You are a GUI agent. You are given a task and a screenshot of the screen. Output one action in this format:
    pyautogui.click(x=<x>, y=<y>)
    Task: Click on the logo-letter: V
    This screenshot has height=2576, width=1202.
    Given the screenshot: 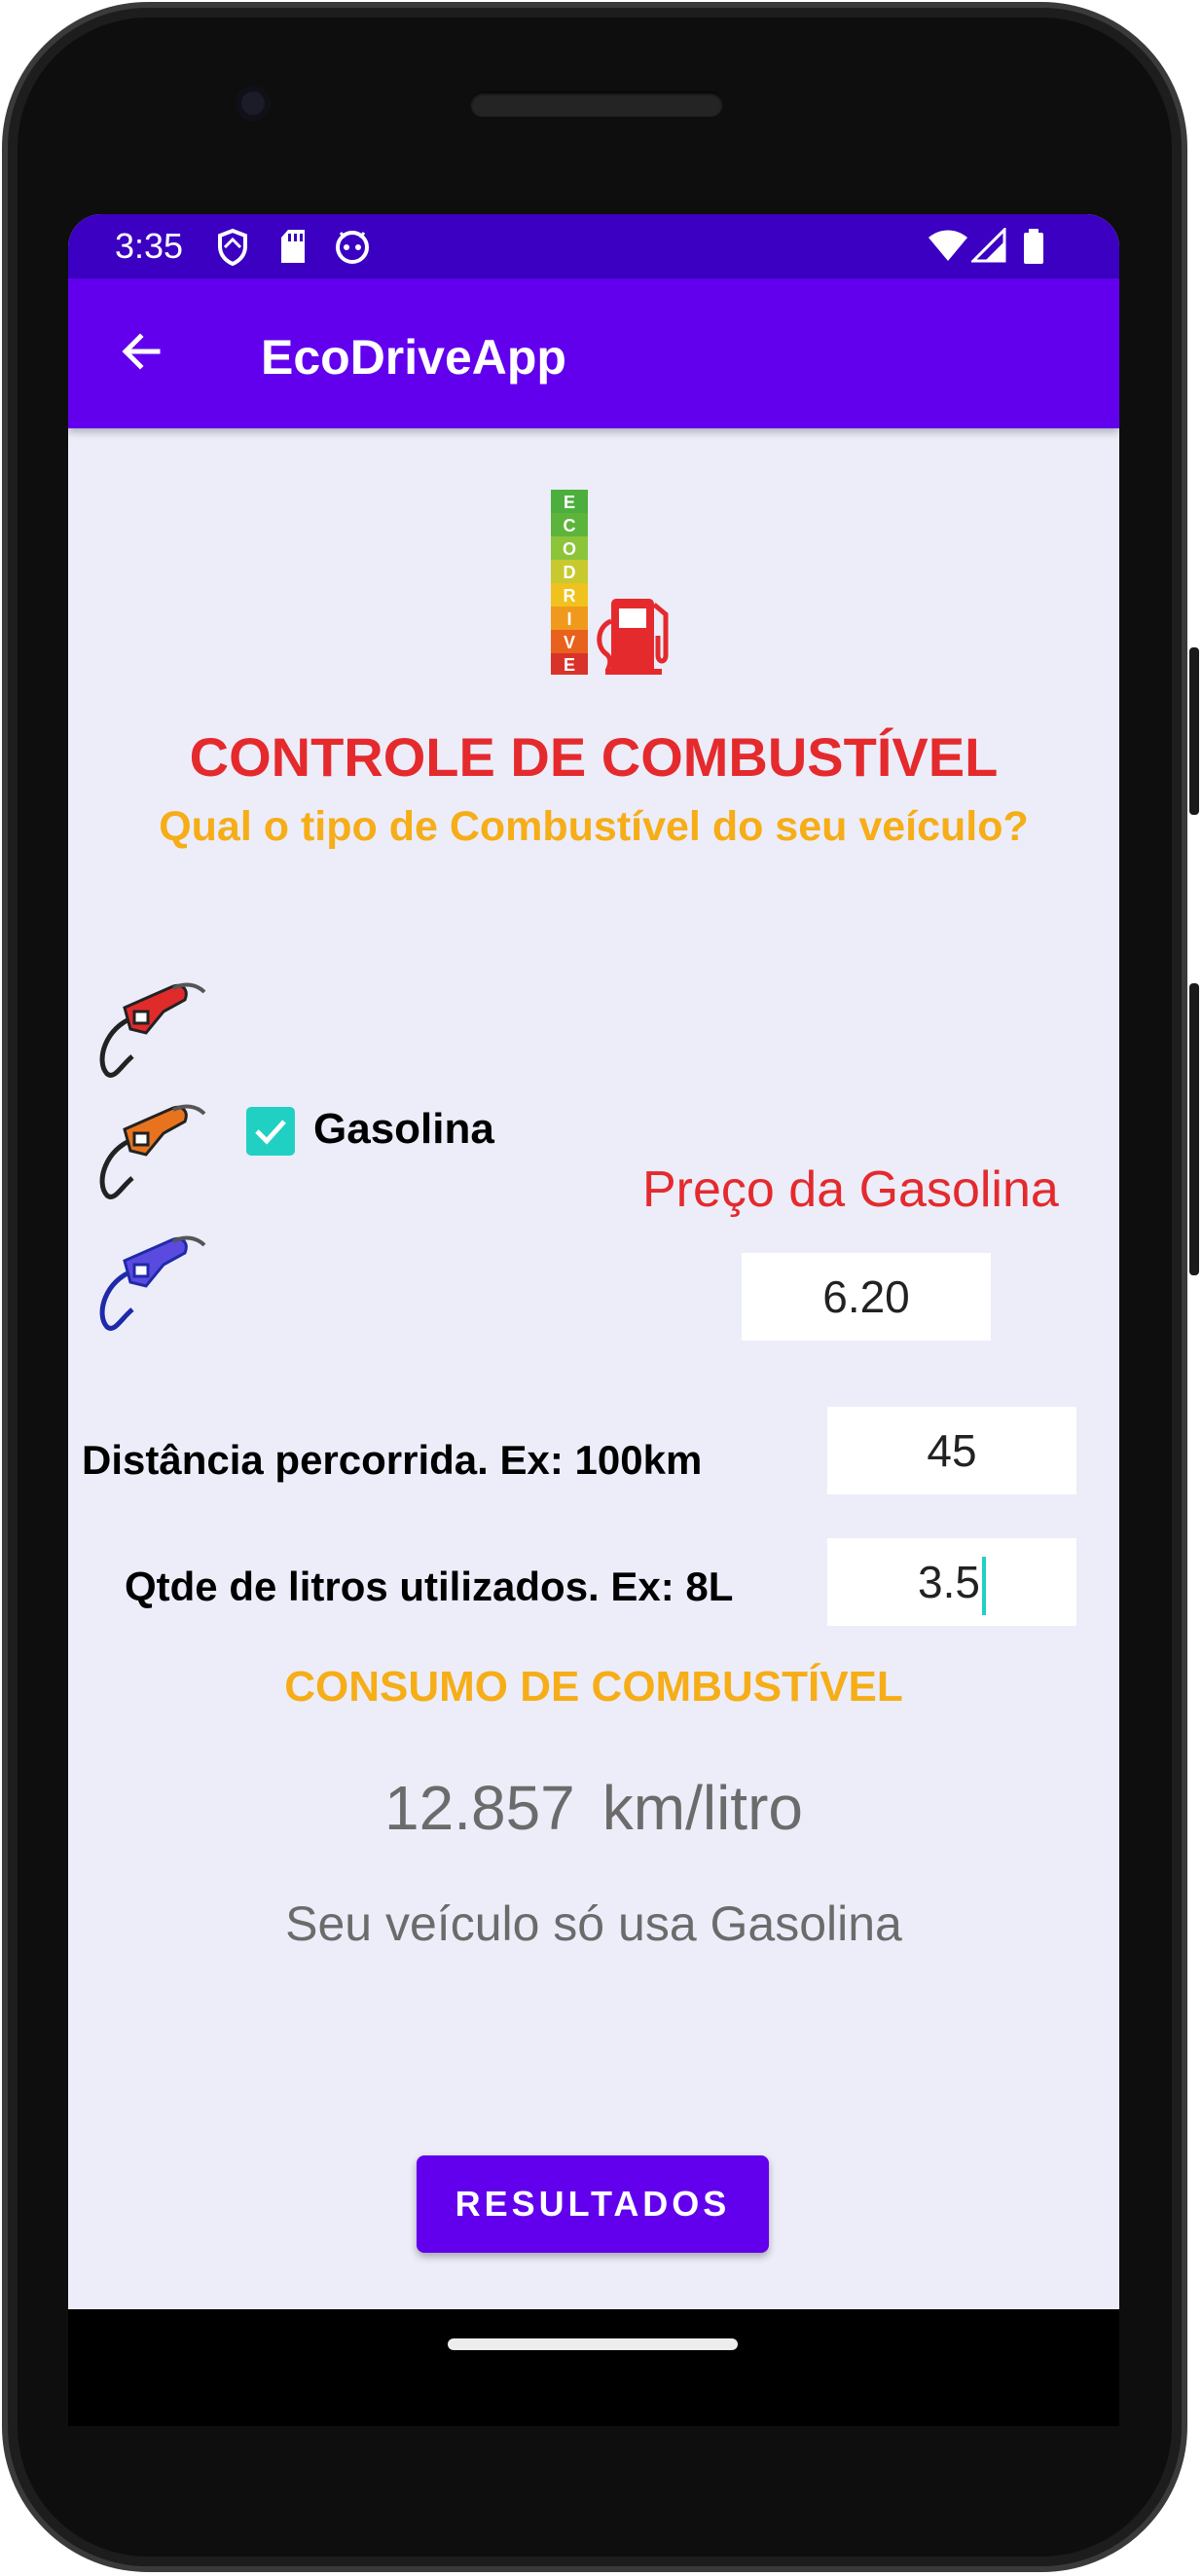 What is the action you would take?
    pyautogui.click(x=569, y=642)
    